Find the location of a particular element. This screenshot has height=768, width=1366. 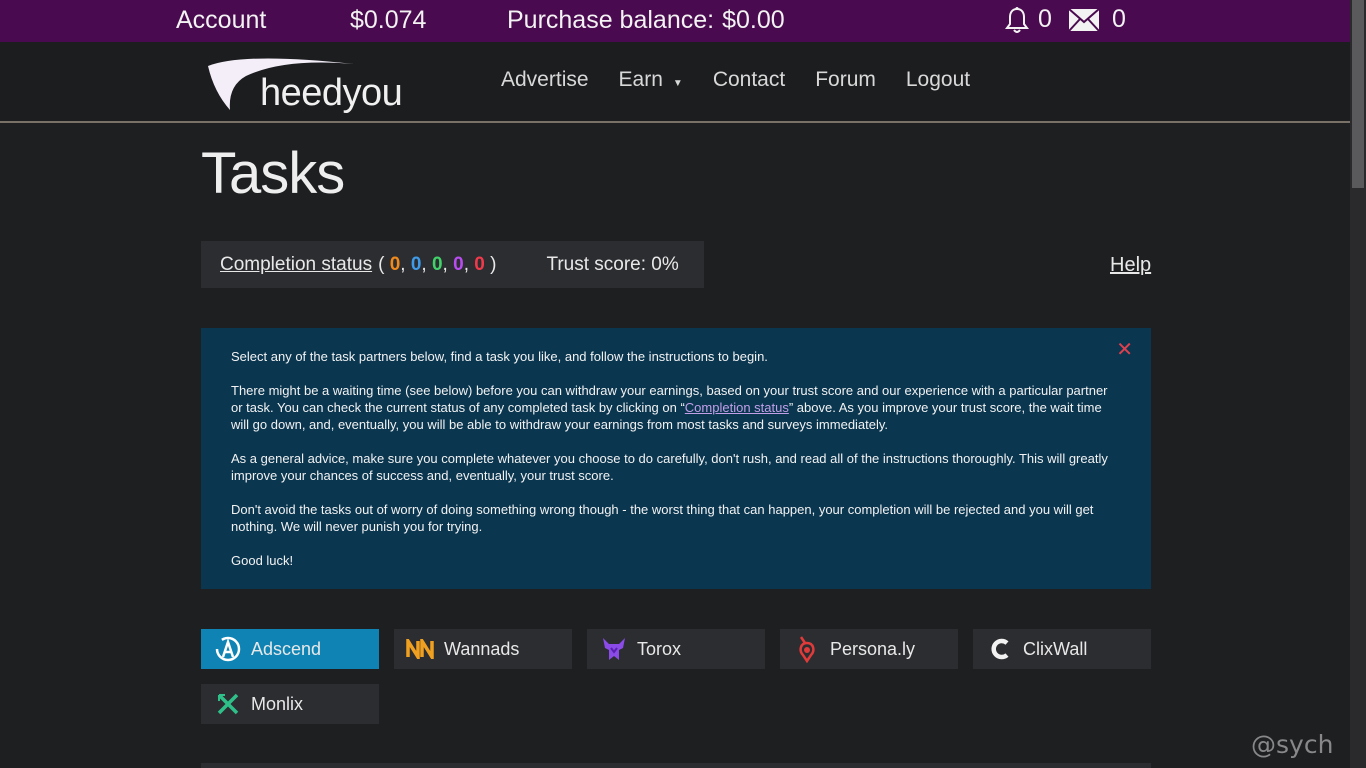

completion-status-link: Completion status is located at coordinates (296, 265).